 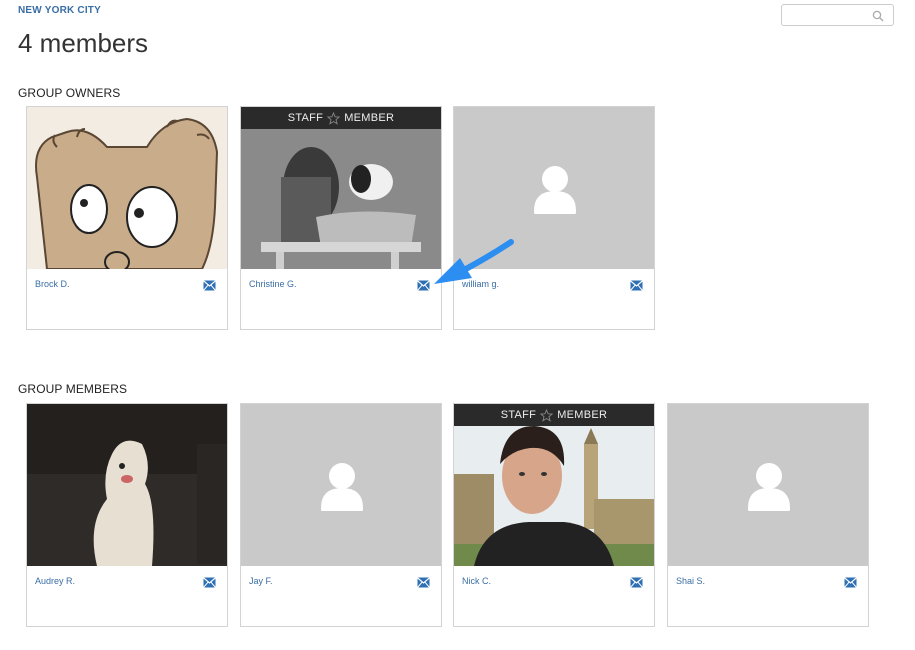 I want to click on member-name: Christine G., so click(x=273, y=284).